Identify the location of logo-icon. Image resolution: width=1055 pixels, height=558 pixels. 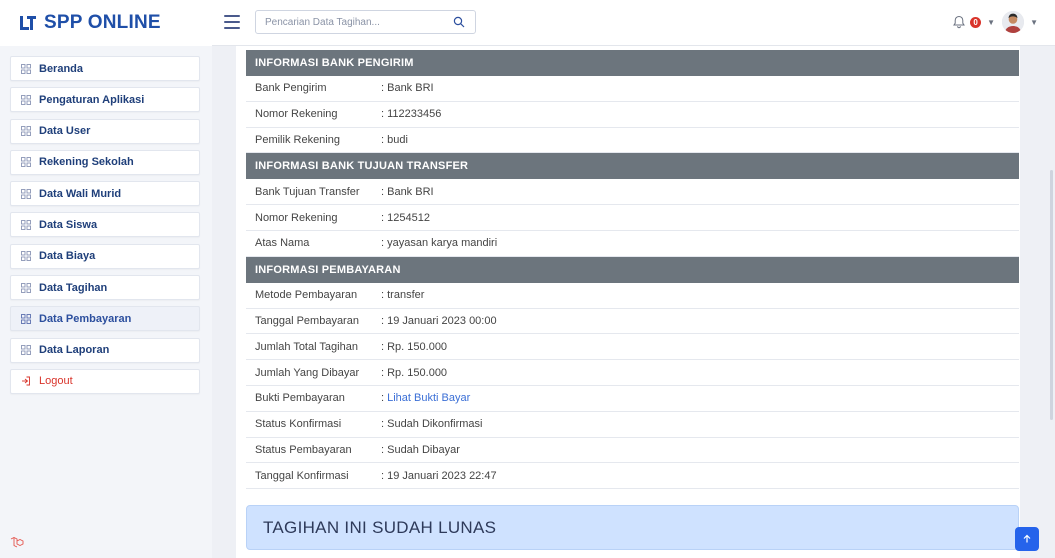
(28, 23).